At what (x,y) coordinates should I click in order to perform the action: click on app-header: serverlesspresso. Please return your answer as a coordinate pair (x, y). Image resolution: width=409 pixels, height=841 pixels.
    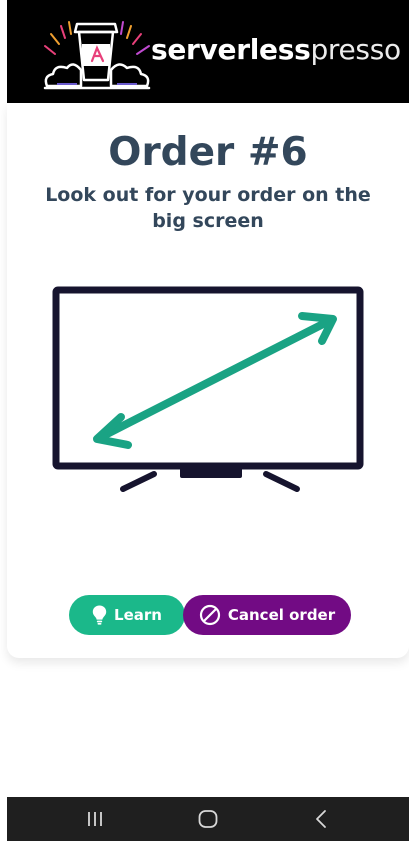
    Looking at the image, I should click on (208, 51).